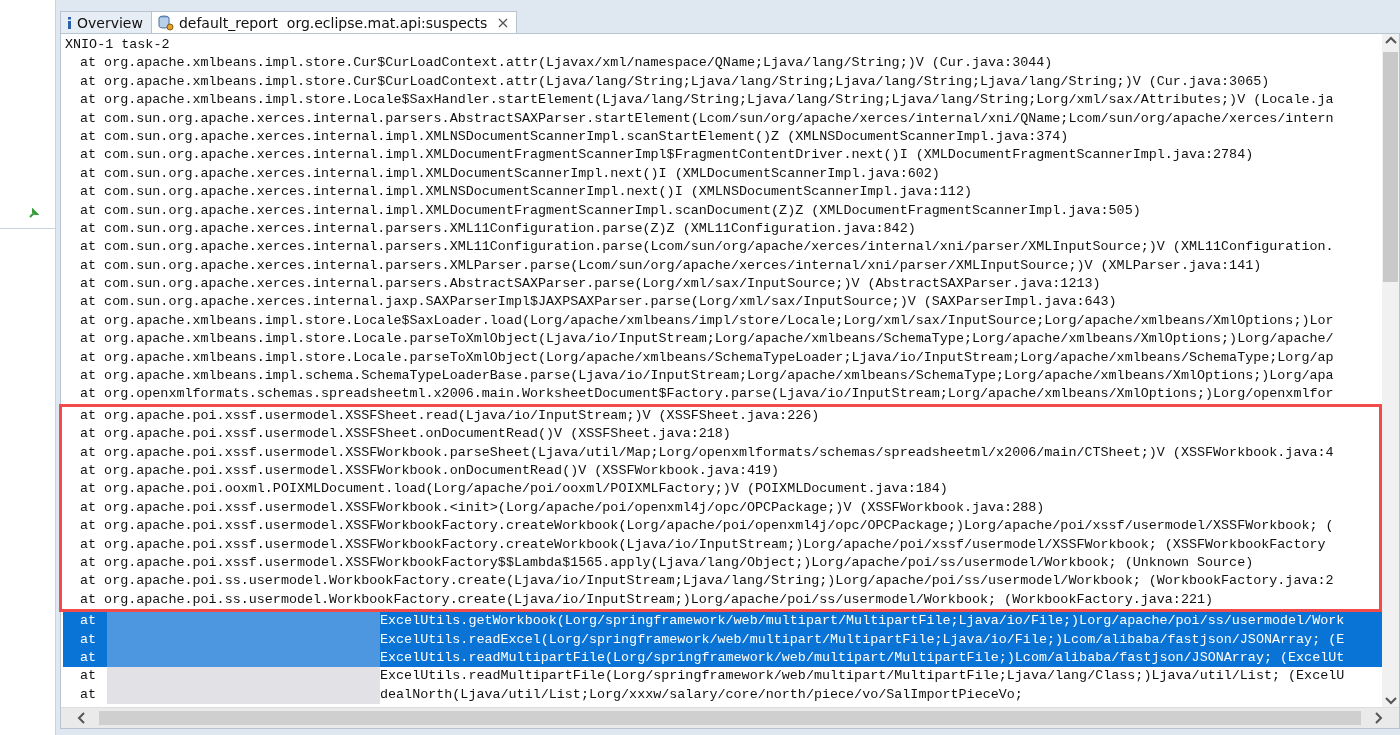  What do you see at coordinates (721, 508) in the screenshot?
I see `stack-frame: at org.apache.poi.xssf.usermodel.XSSFWorkbook.<init>(Lorg/apache/poi/openxml4j/opc/OPCPackage;)V (XSSFWorkbook.java:288)` at bounding box center [721, 508].